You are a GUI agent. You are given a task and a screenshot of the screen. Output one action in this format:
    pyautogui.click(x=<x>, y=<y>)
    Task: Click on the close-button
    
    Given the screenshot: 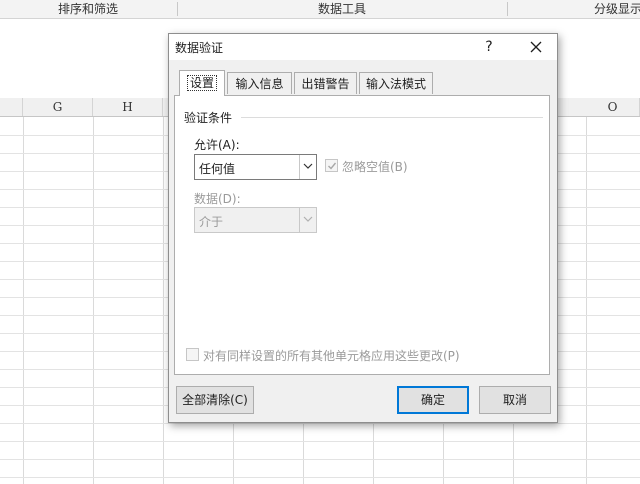 What is the action you would take?
    pyautogui.click(x=536, y=47)
    